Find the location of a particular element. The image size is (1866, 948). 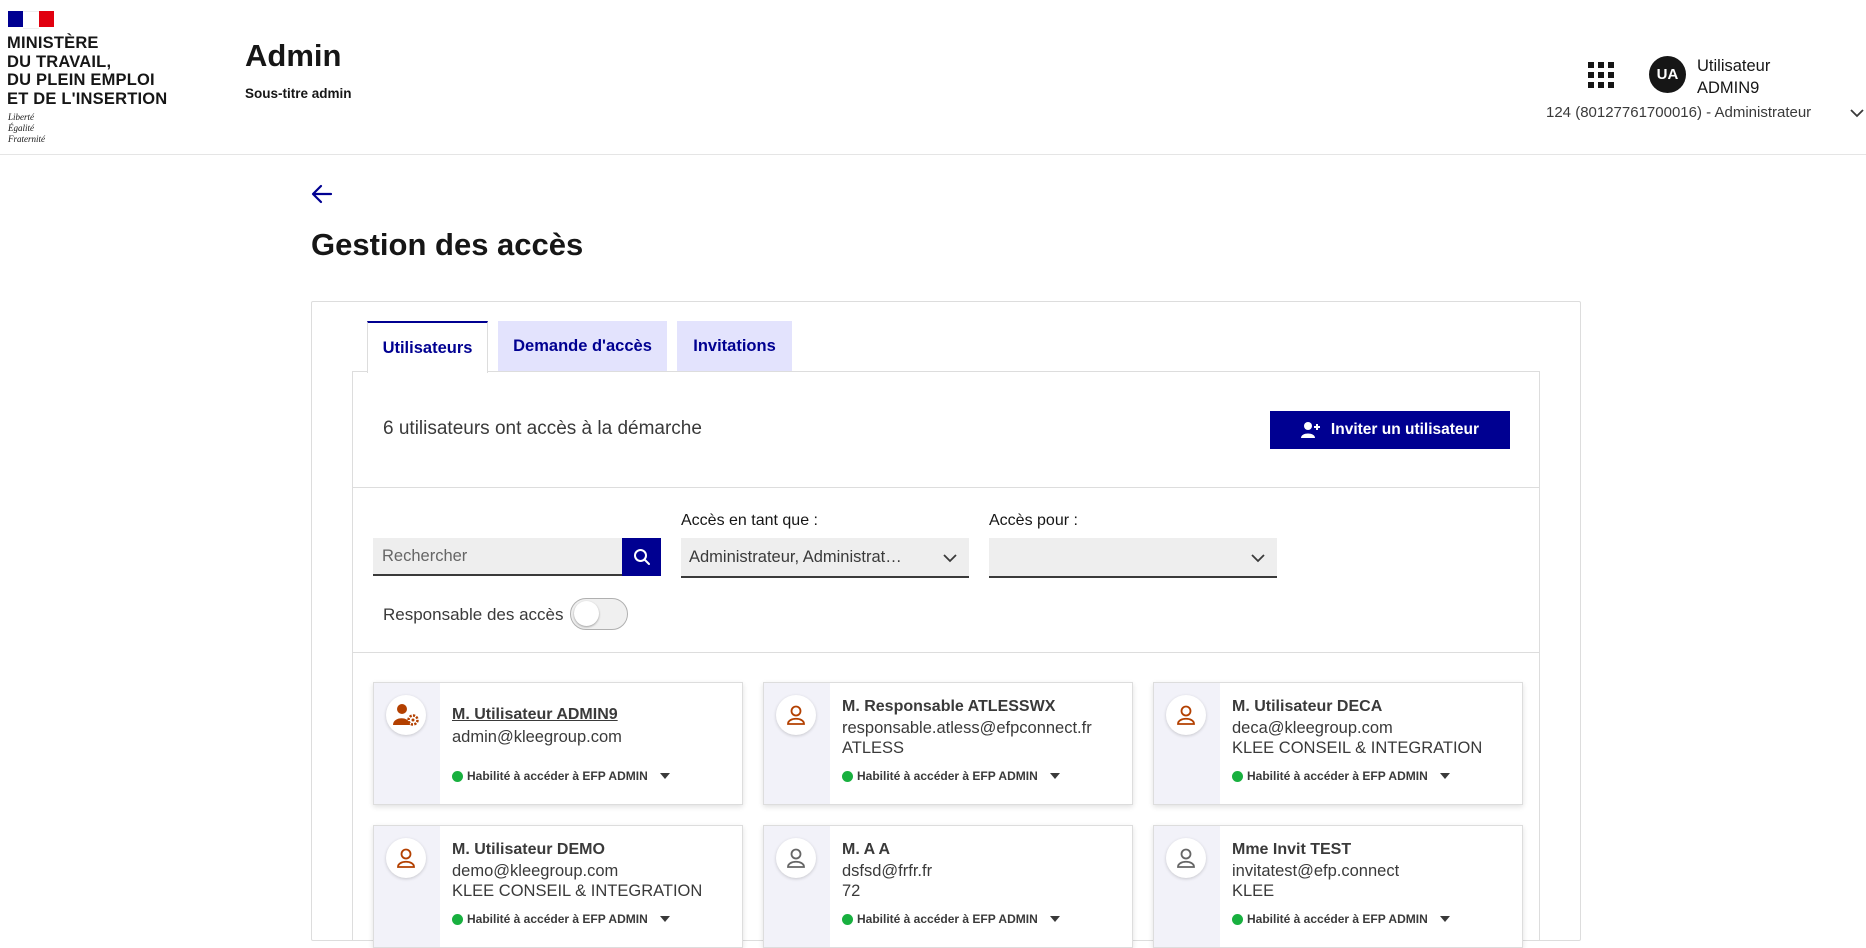

user-email: dsfsd@frfr.fr is located at coordinates (887, 871).